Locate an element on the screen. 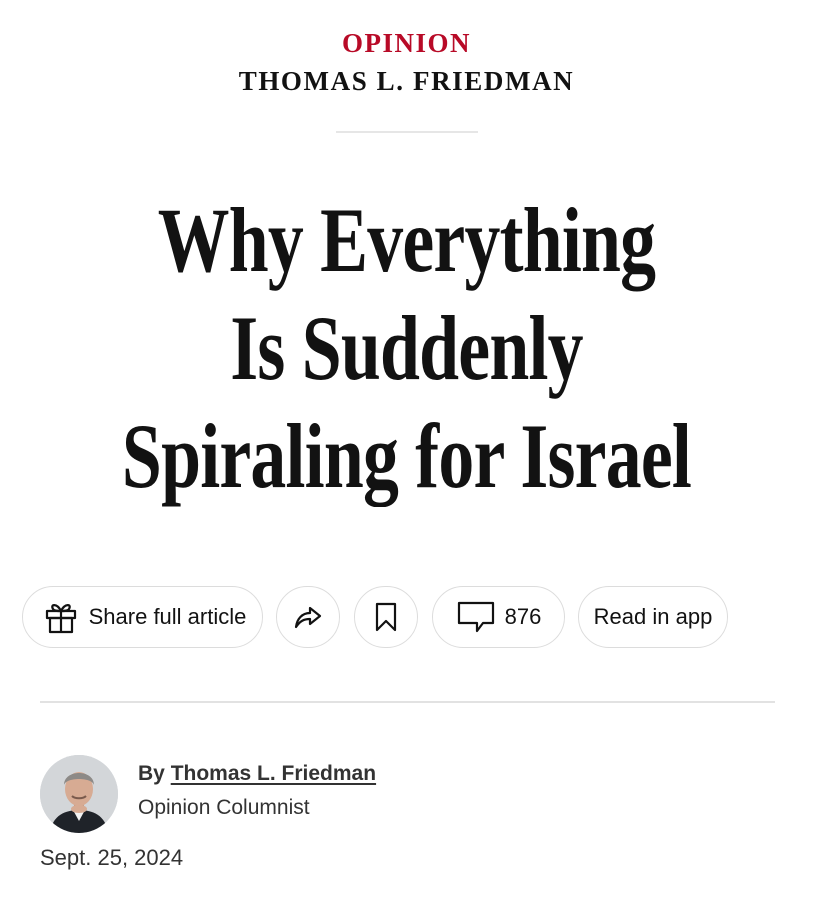 This screenshot has width=813, height=900. publish-date: Sept. 25, 2024 is located at coordinates (112, 857).